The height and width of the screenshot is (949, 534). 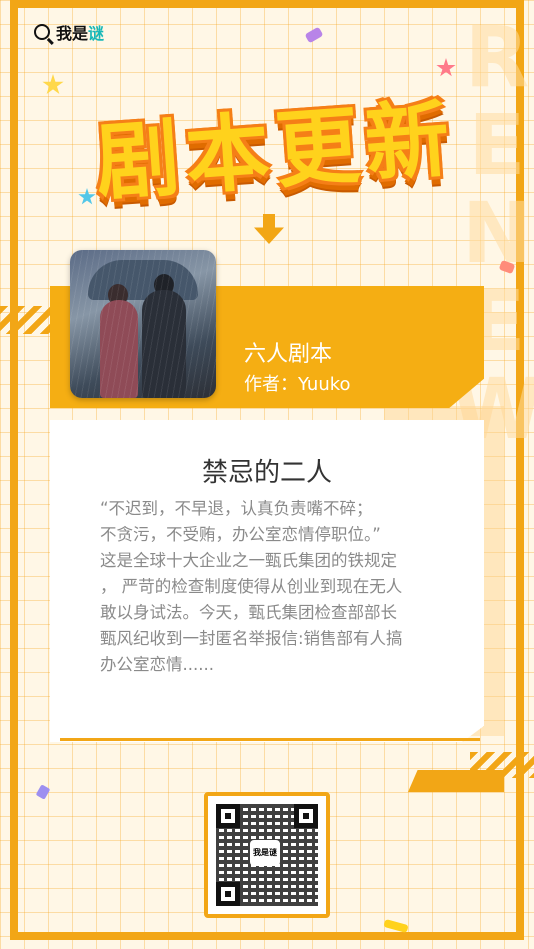 What do you see at coordinates (42, 32) in the screenshot?
I see `magnifier-icon` at bounding box center [42, 32].